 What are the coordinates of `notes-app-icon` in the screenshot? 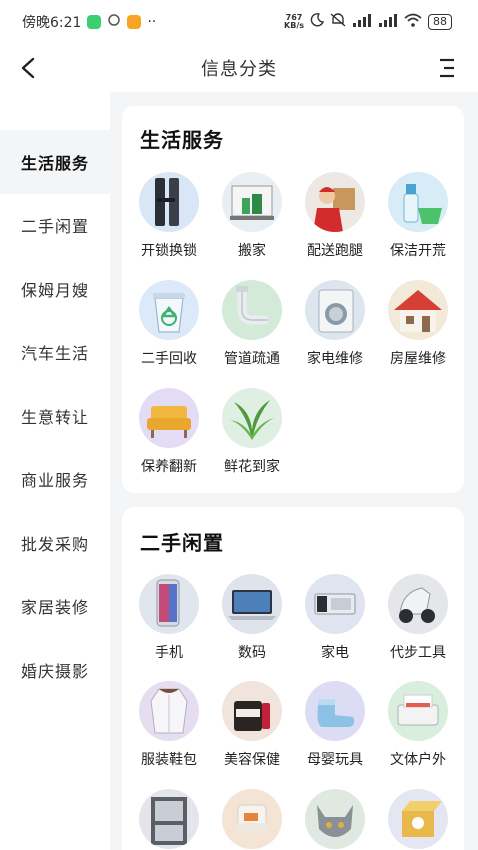 It's located at (134, 22).